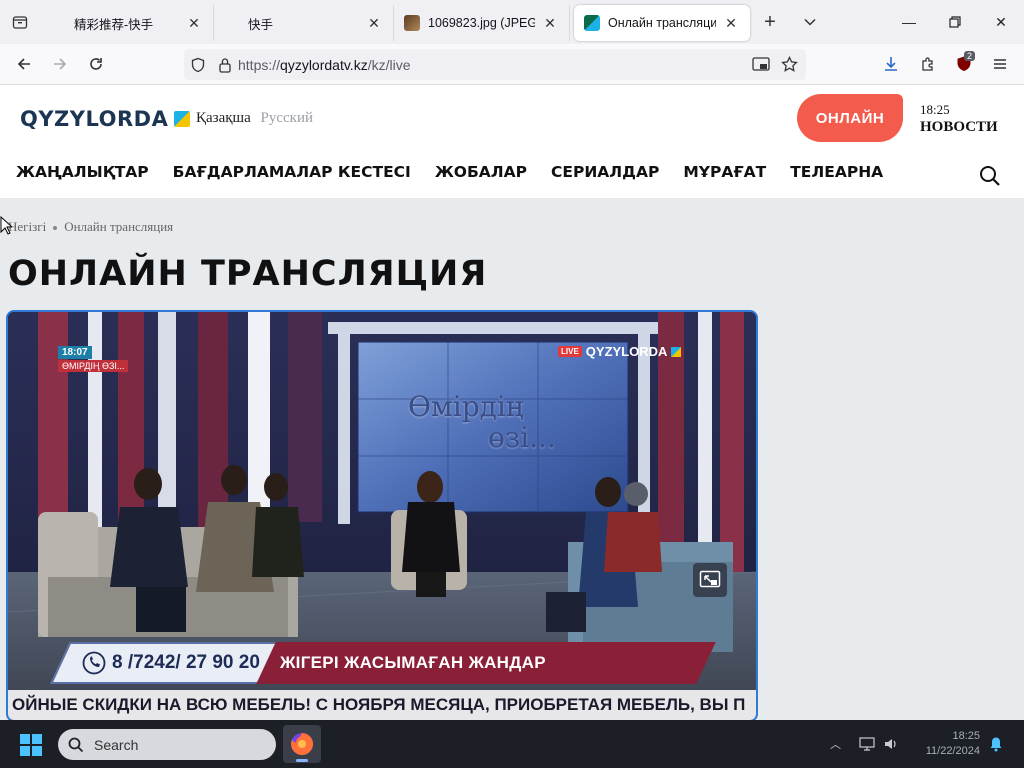 The width and height of the screenshot is (1024, 768). Describe the element at coordinates (724, 172) in the screenshot. I see `nav-item-archive: МҰРАҒАТ` at that location.